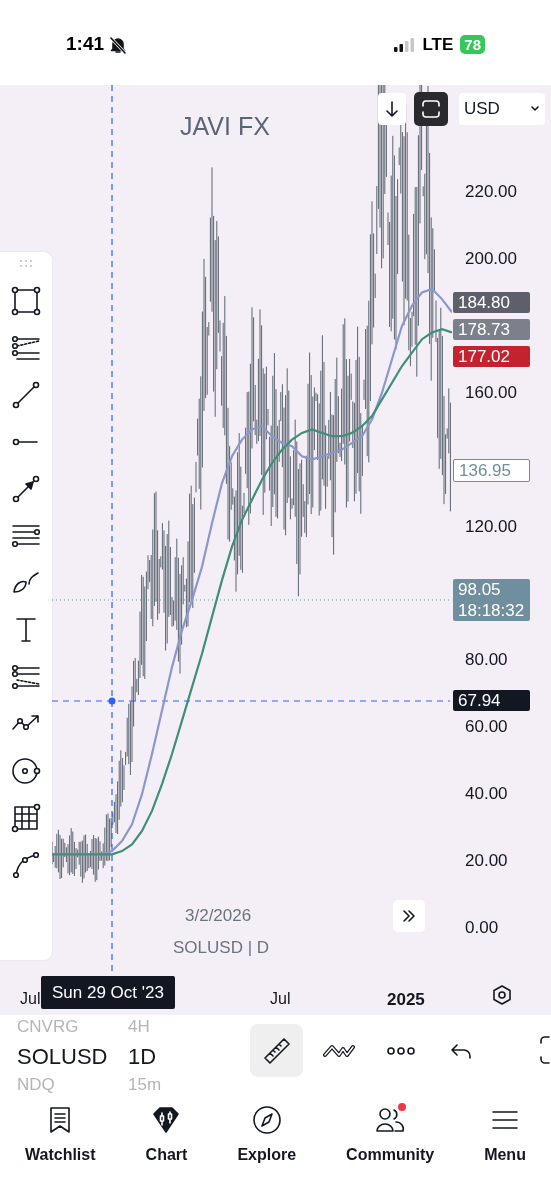 This screenshot has height=1200, width=551. Describe the element at coordinates (26, 865) in the screenshot. I see `path-icon` at that location.